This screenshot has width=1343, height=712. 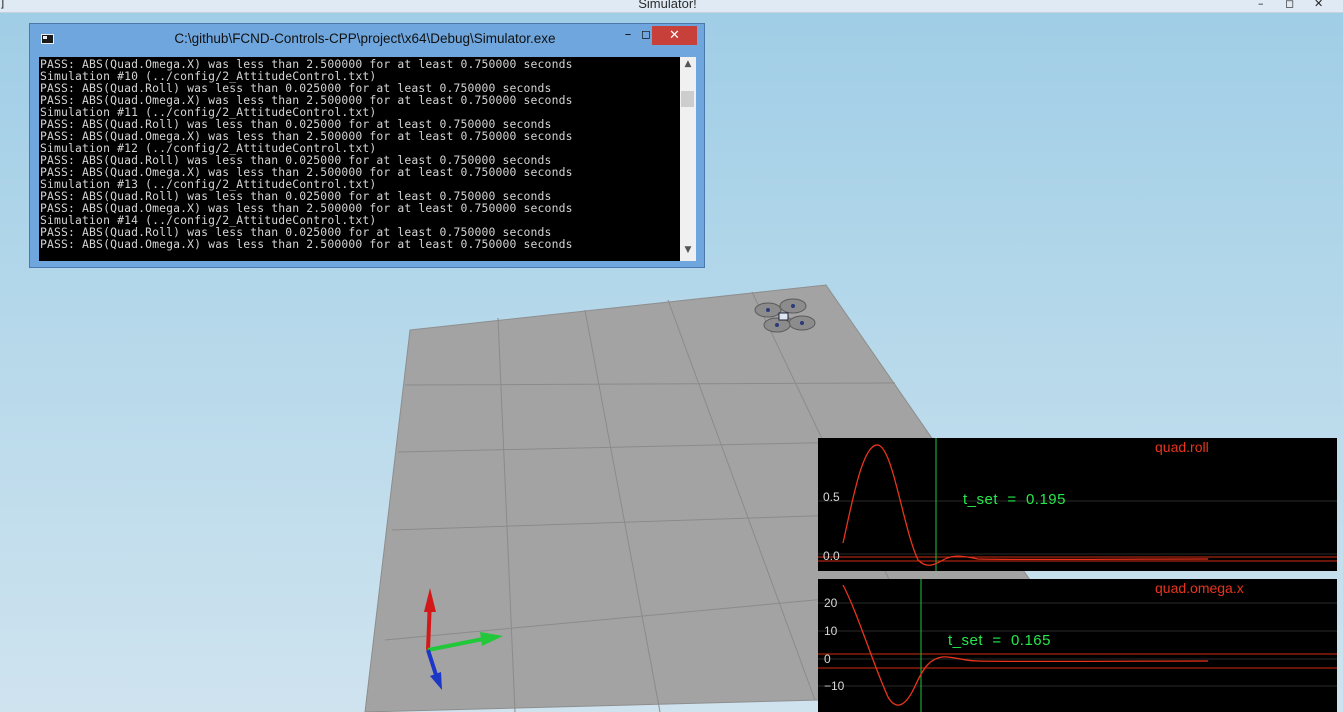 What do you see at coordinates (831, 603) in the screenshot?
I see `graph-omega-ylabel: 20` at bounding box center [831, 603].